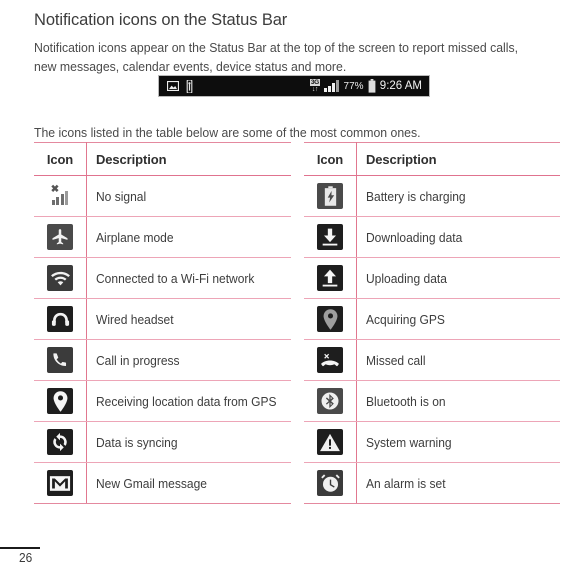 This screenshot has width=565, height=567. I want to click on alarm-set-icon, so click(330, 483).